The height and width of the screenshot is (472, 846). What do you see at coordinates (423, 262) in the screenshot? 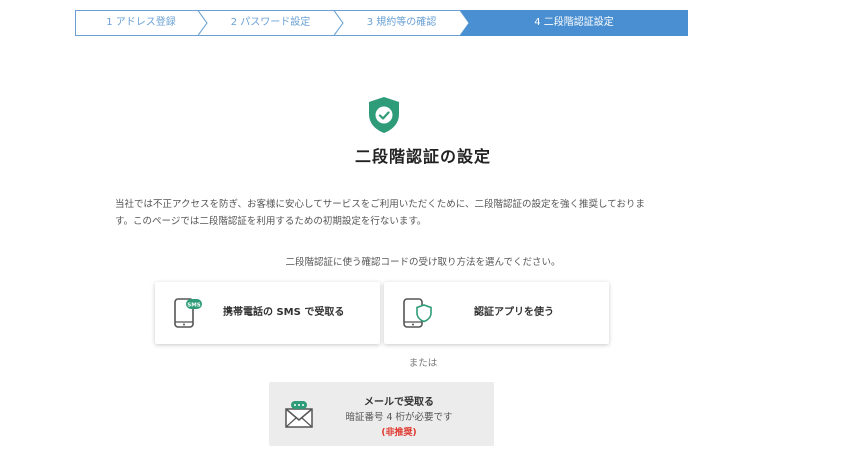
I see `instruction-text: 二段階認証に使う確認コードの受け取り方法を選んでください。` at bounding box center [423, 262].